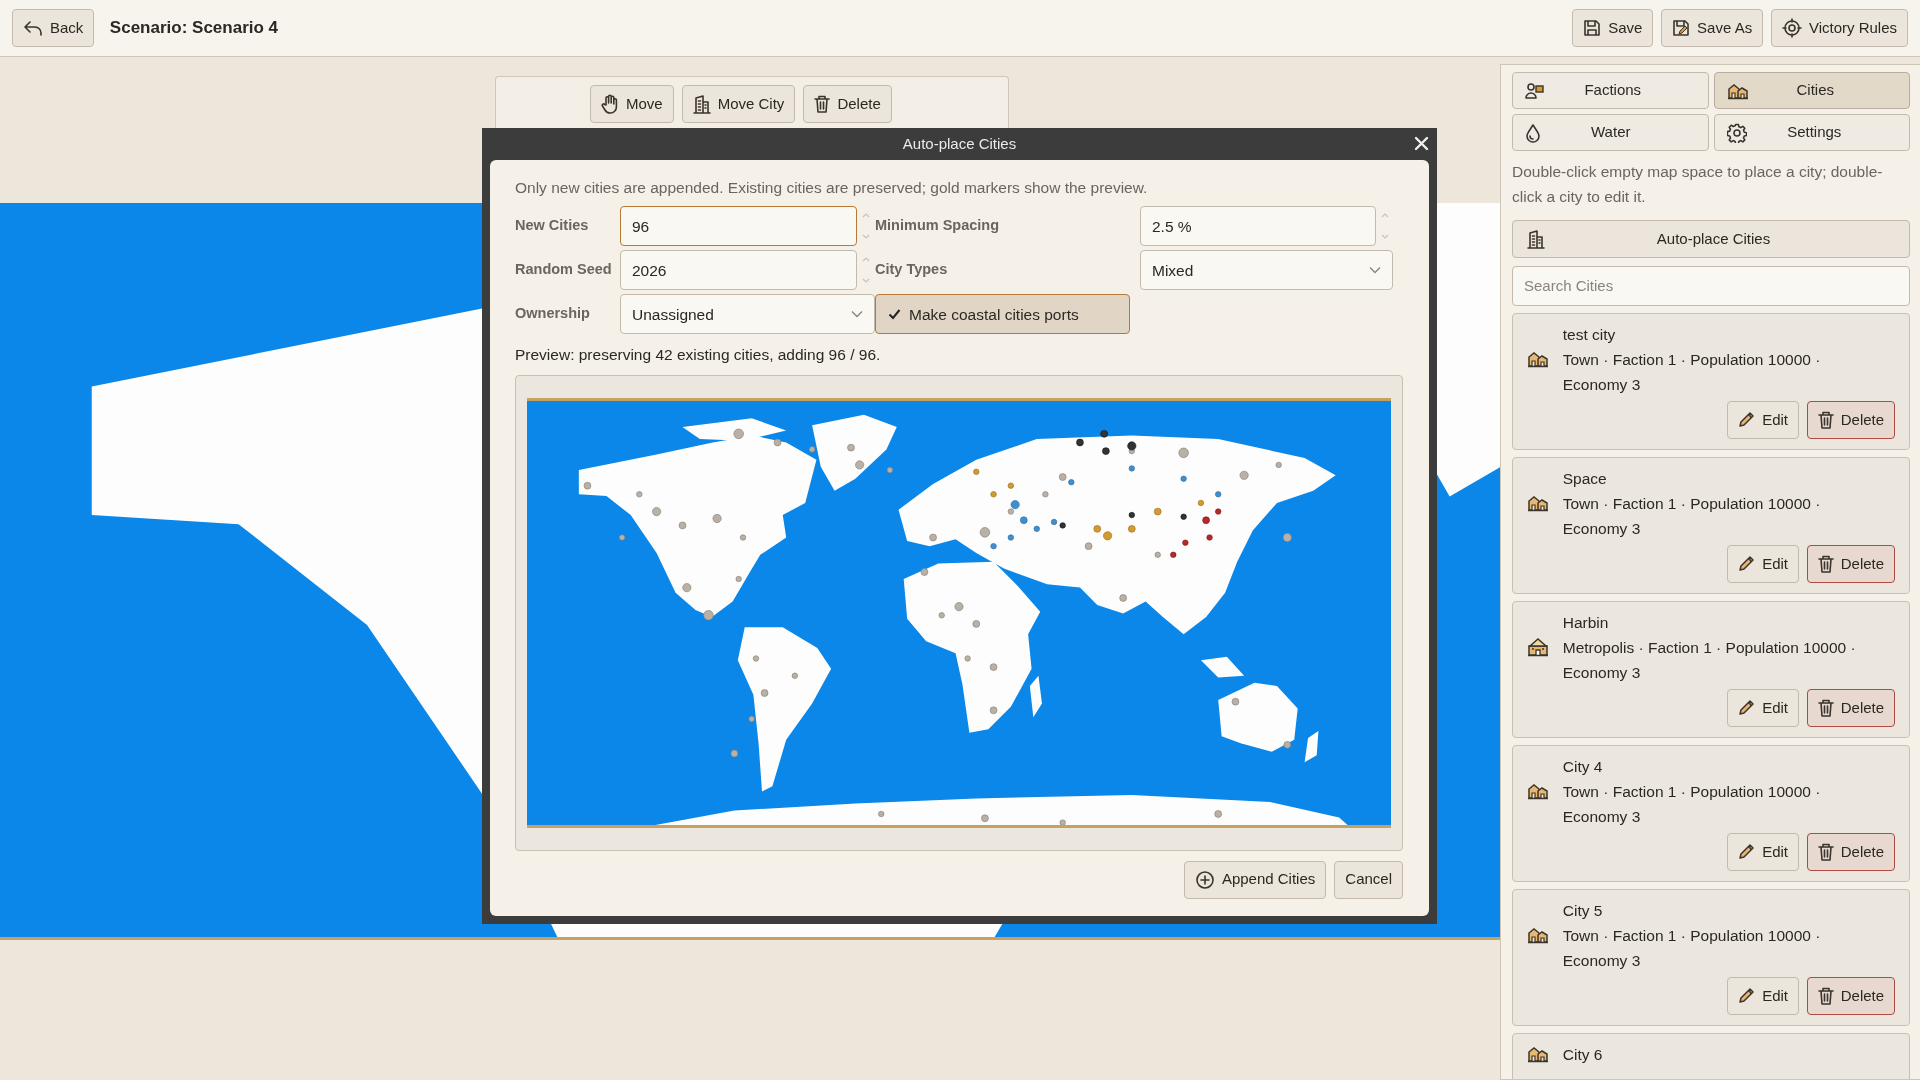 The height and width of the screenshot is (1080, 1920). Describe the element at coordinates (1711, 285) in the screenshot. I see `search-field: Search Cities` at that location.